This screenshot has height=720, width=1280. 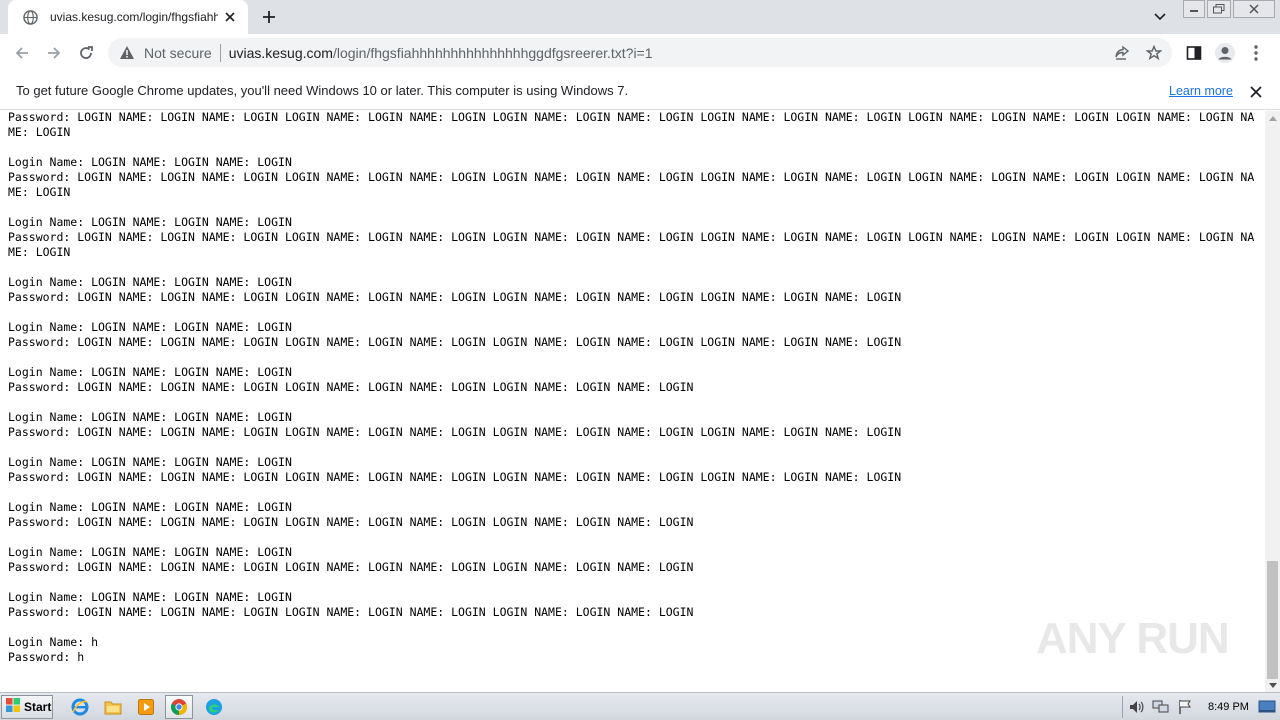 I want to click on reload-button, so click(x=86, y=53).